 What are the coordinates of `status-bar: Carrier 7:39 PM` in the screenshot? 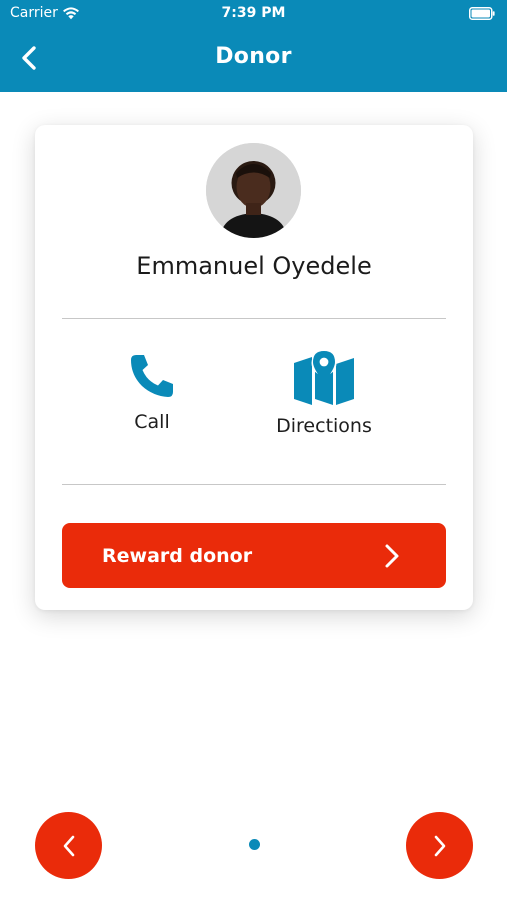 It's located at (253, 14).